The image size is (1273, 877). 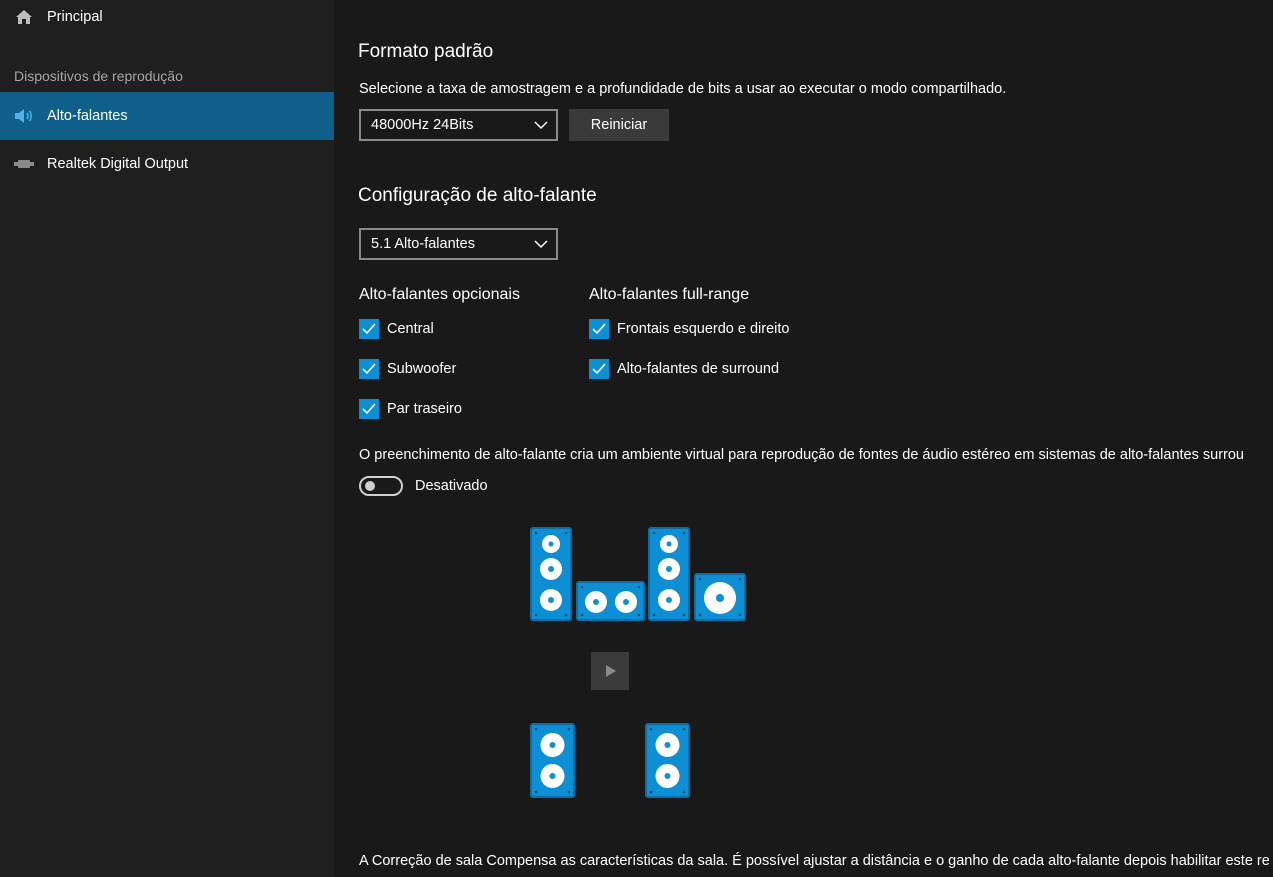 I want to click on speaker-rear-left, so click(x=552, y=760).